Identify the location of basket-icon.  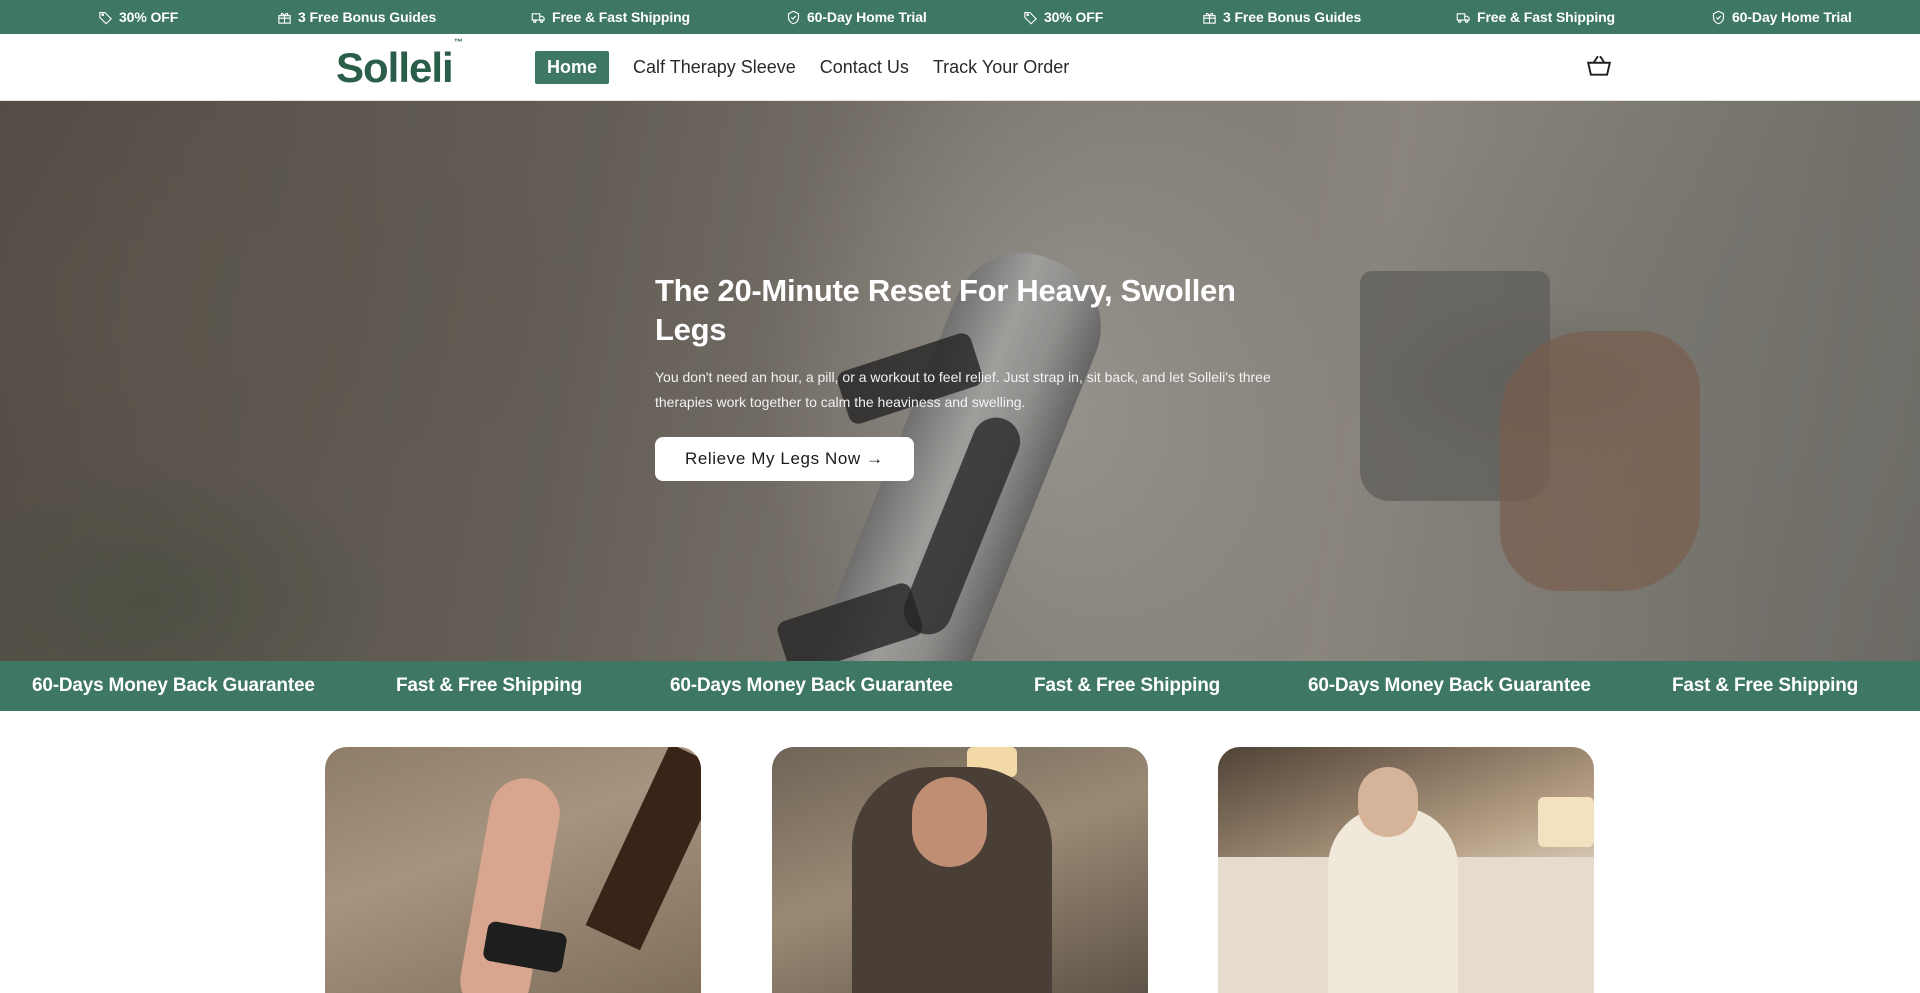
(1599, 65).